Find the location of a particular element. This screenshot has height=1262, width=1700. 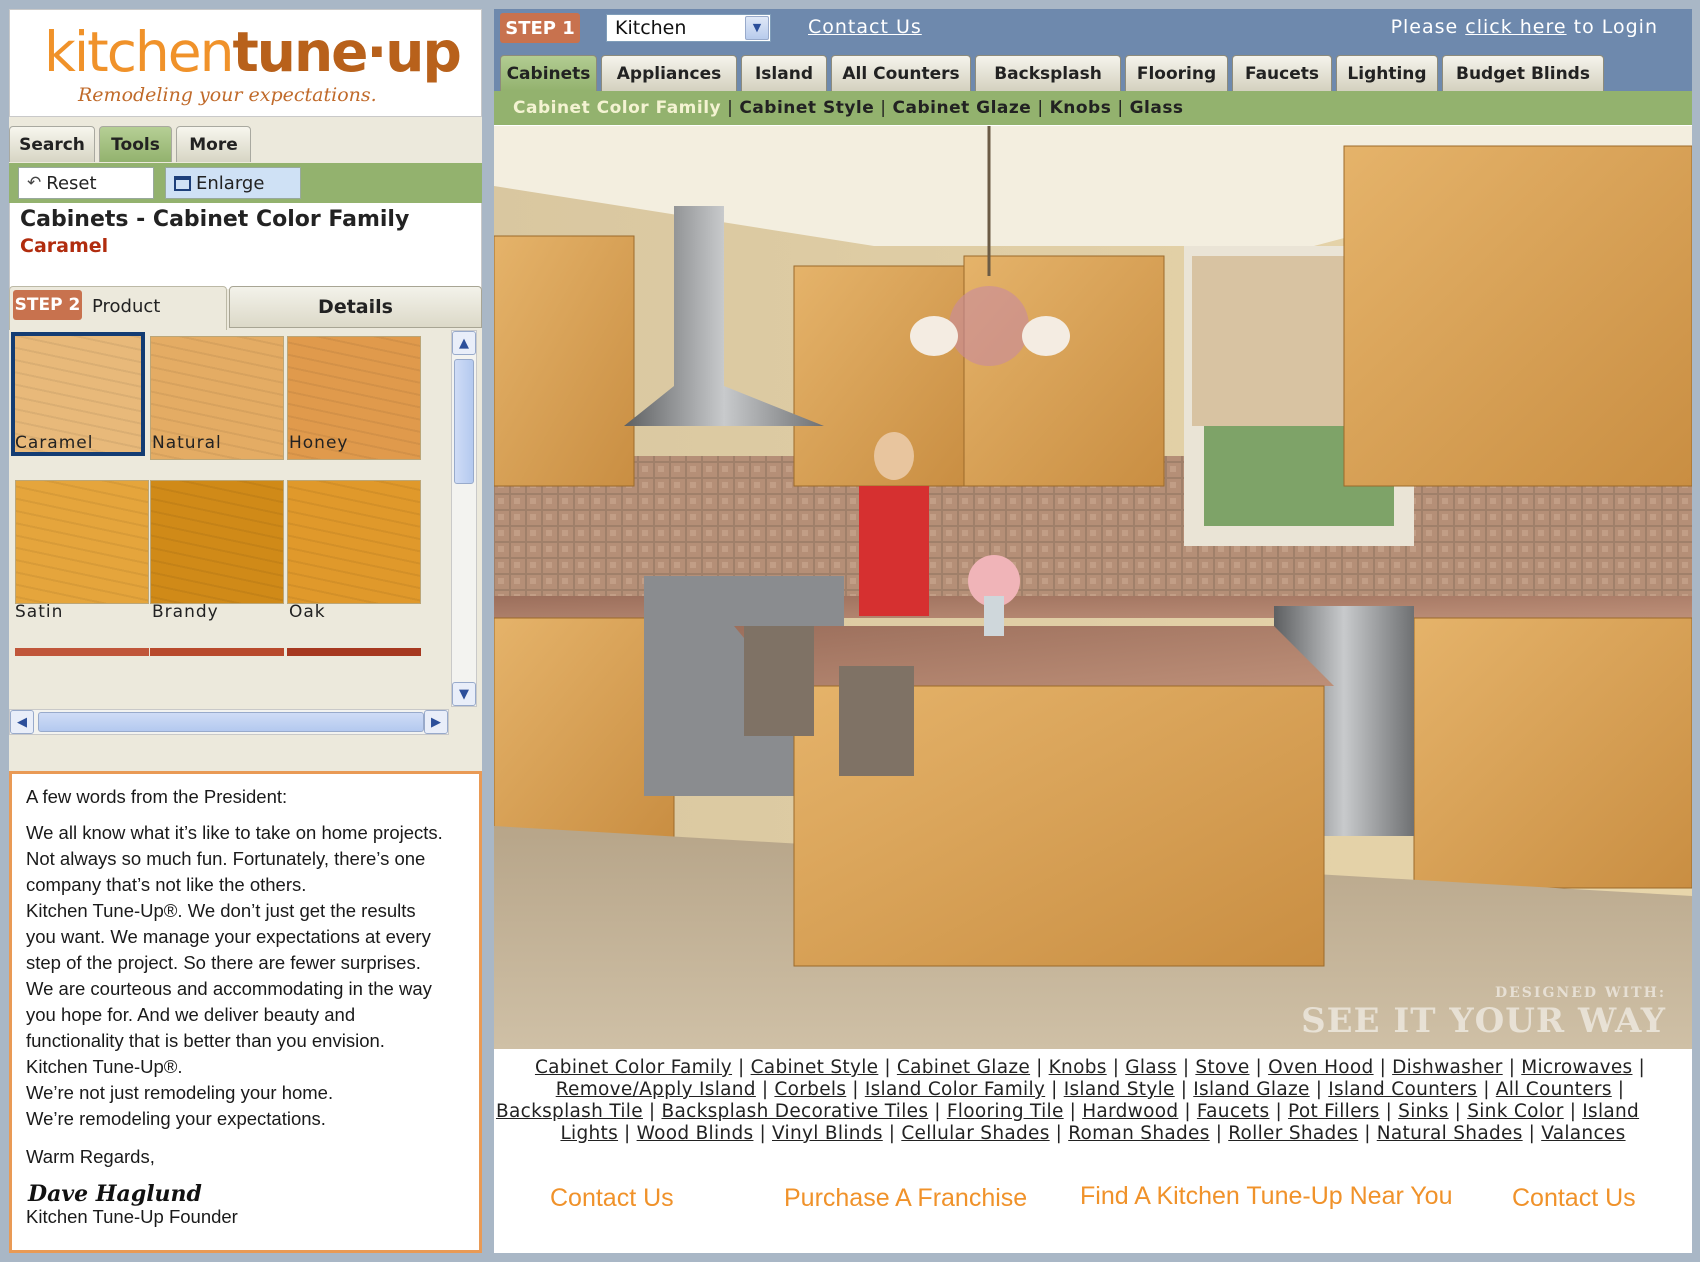

tab-cabinets: Cabinets is located at coordinates (548, 73).